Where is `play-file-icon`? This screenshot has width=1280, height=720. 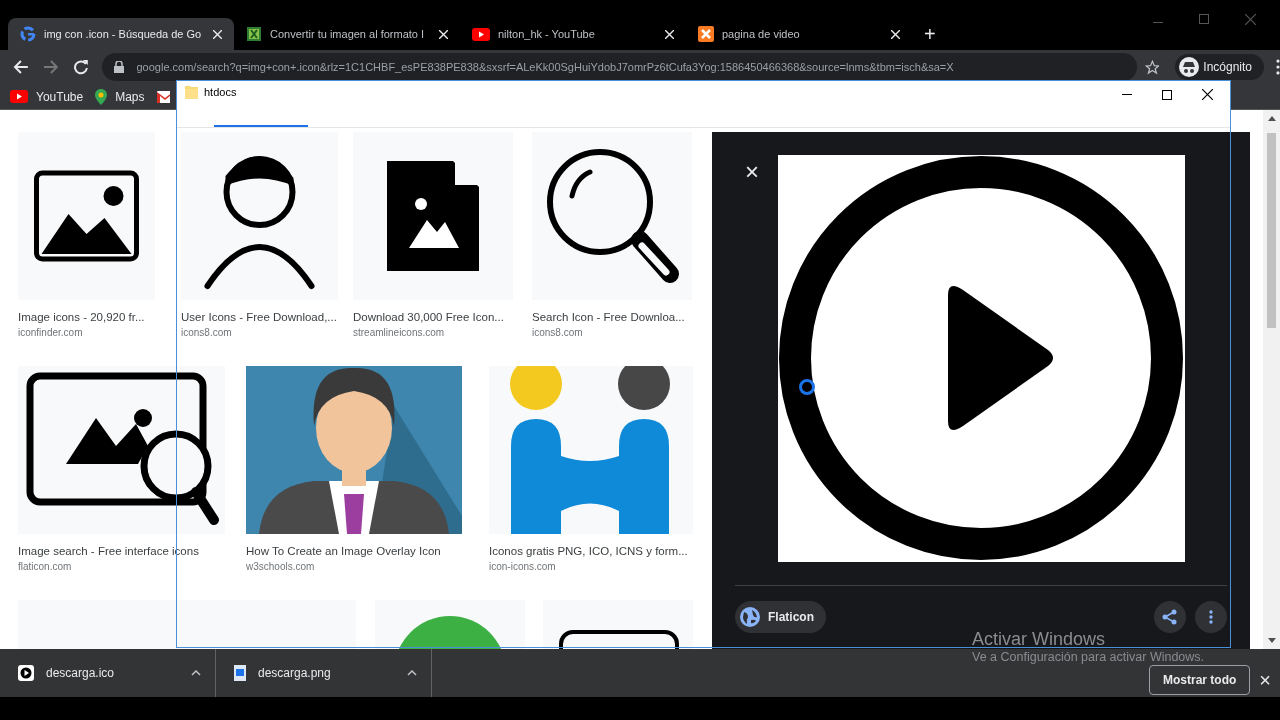 play-file-icon is located at coordinates (26, 673).